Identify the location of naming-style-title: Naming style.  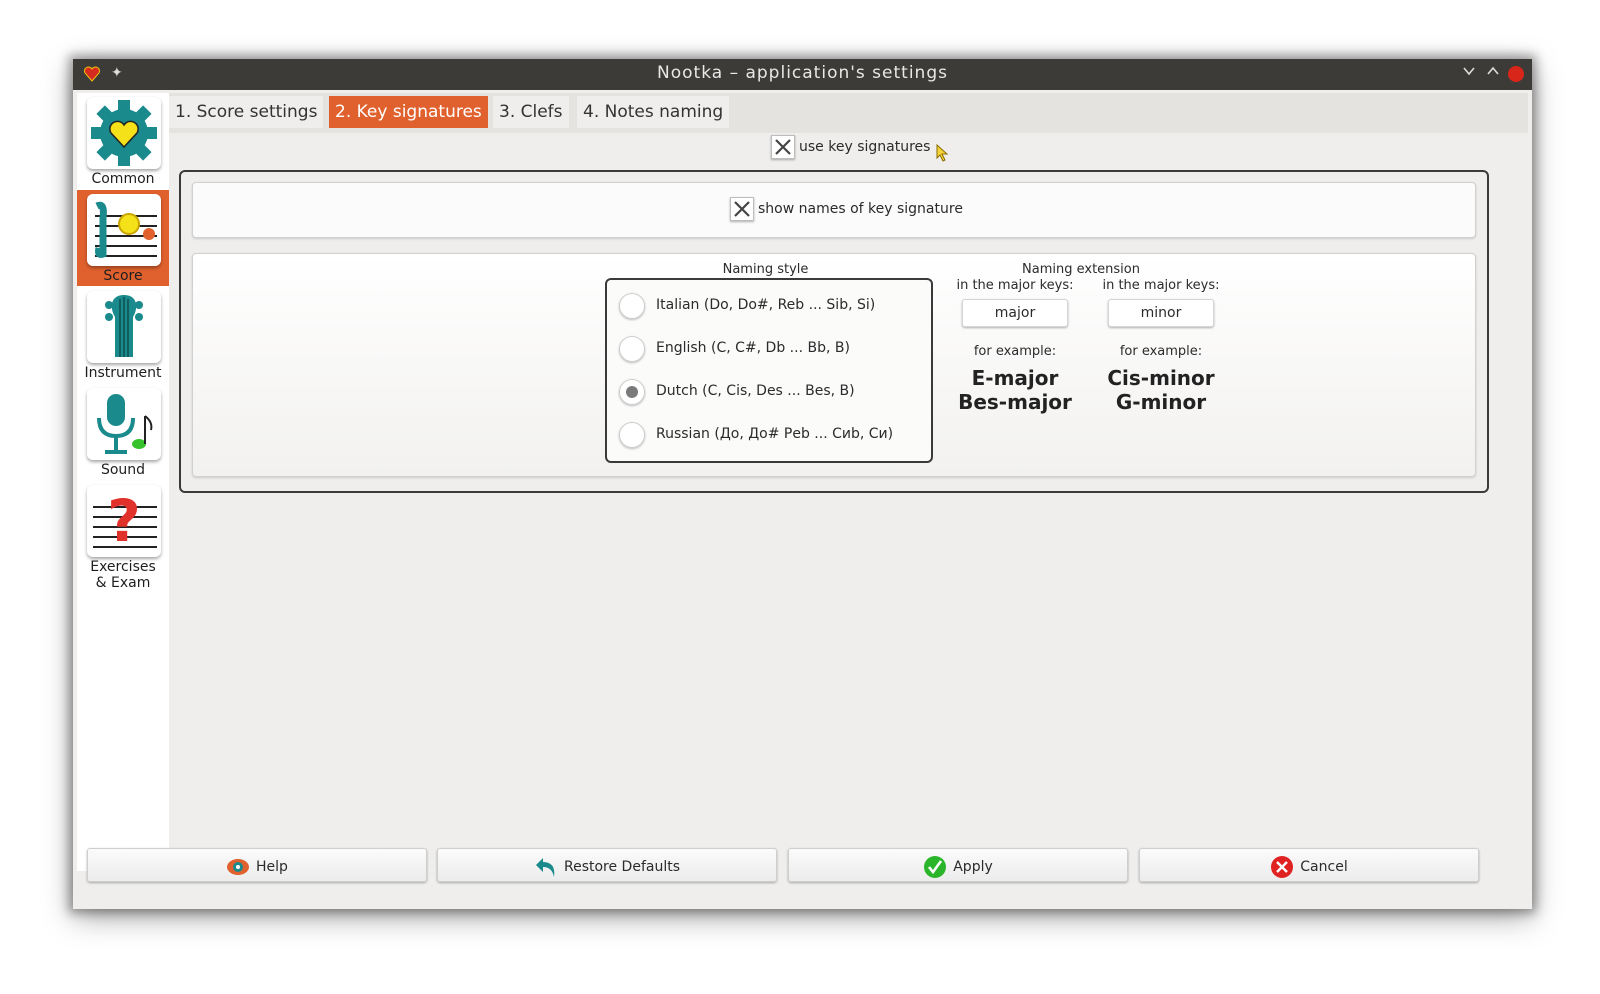
(765, 269).